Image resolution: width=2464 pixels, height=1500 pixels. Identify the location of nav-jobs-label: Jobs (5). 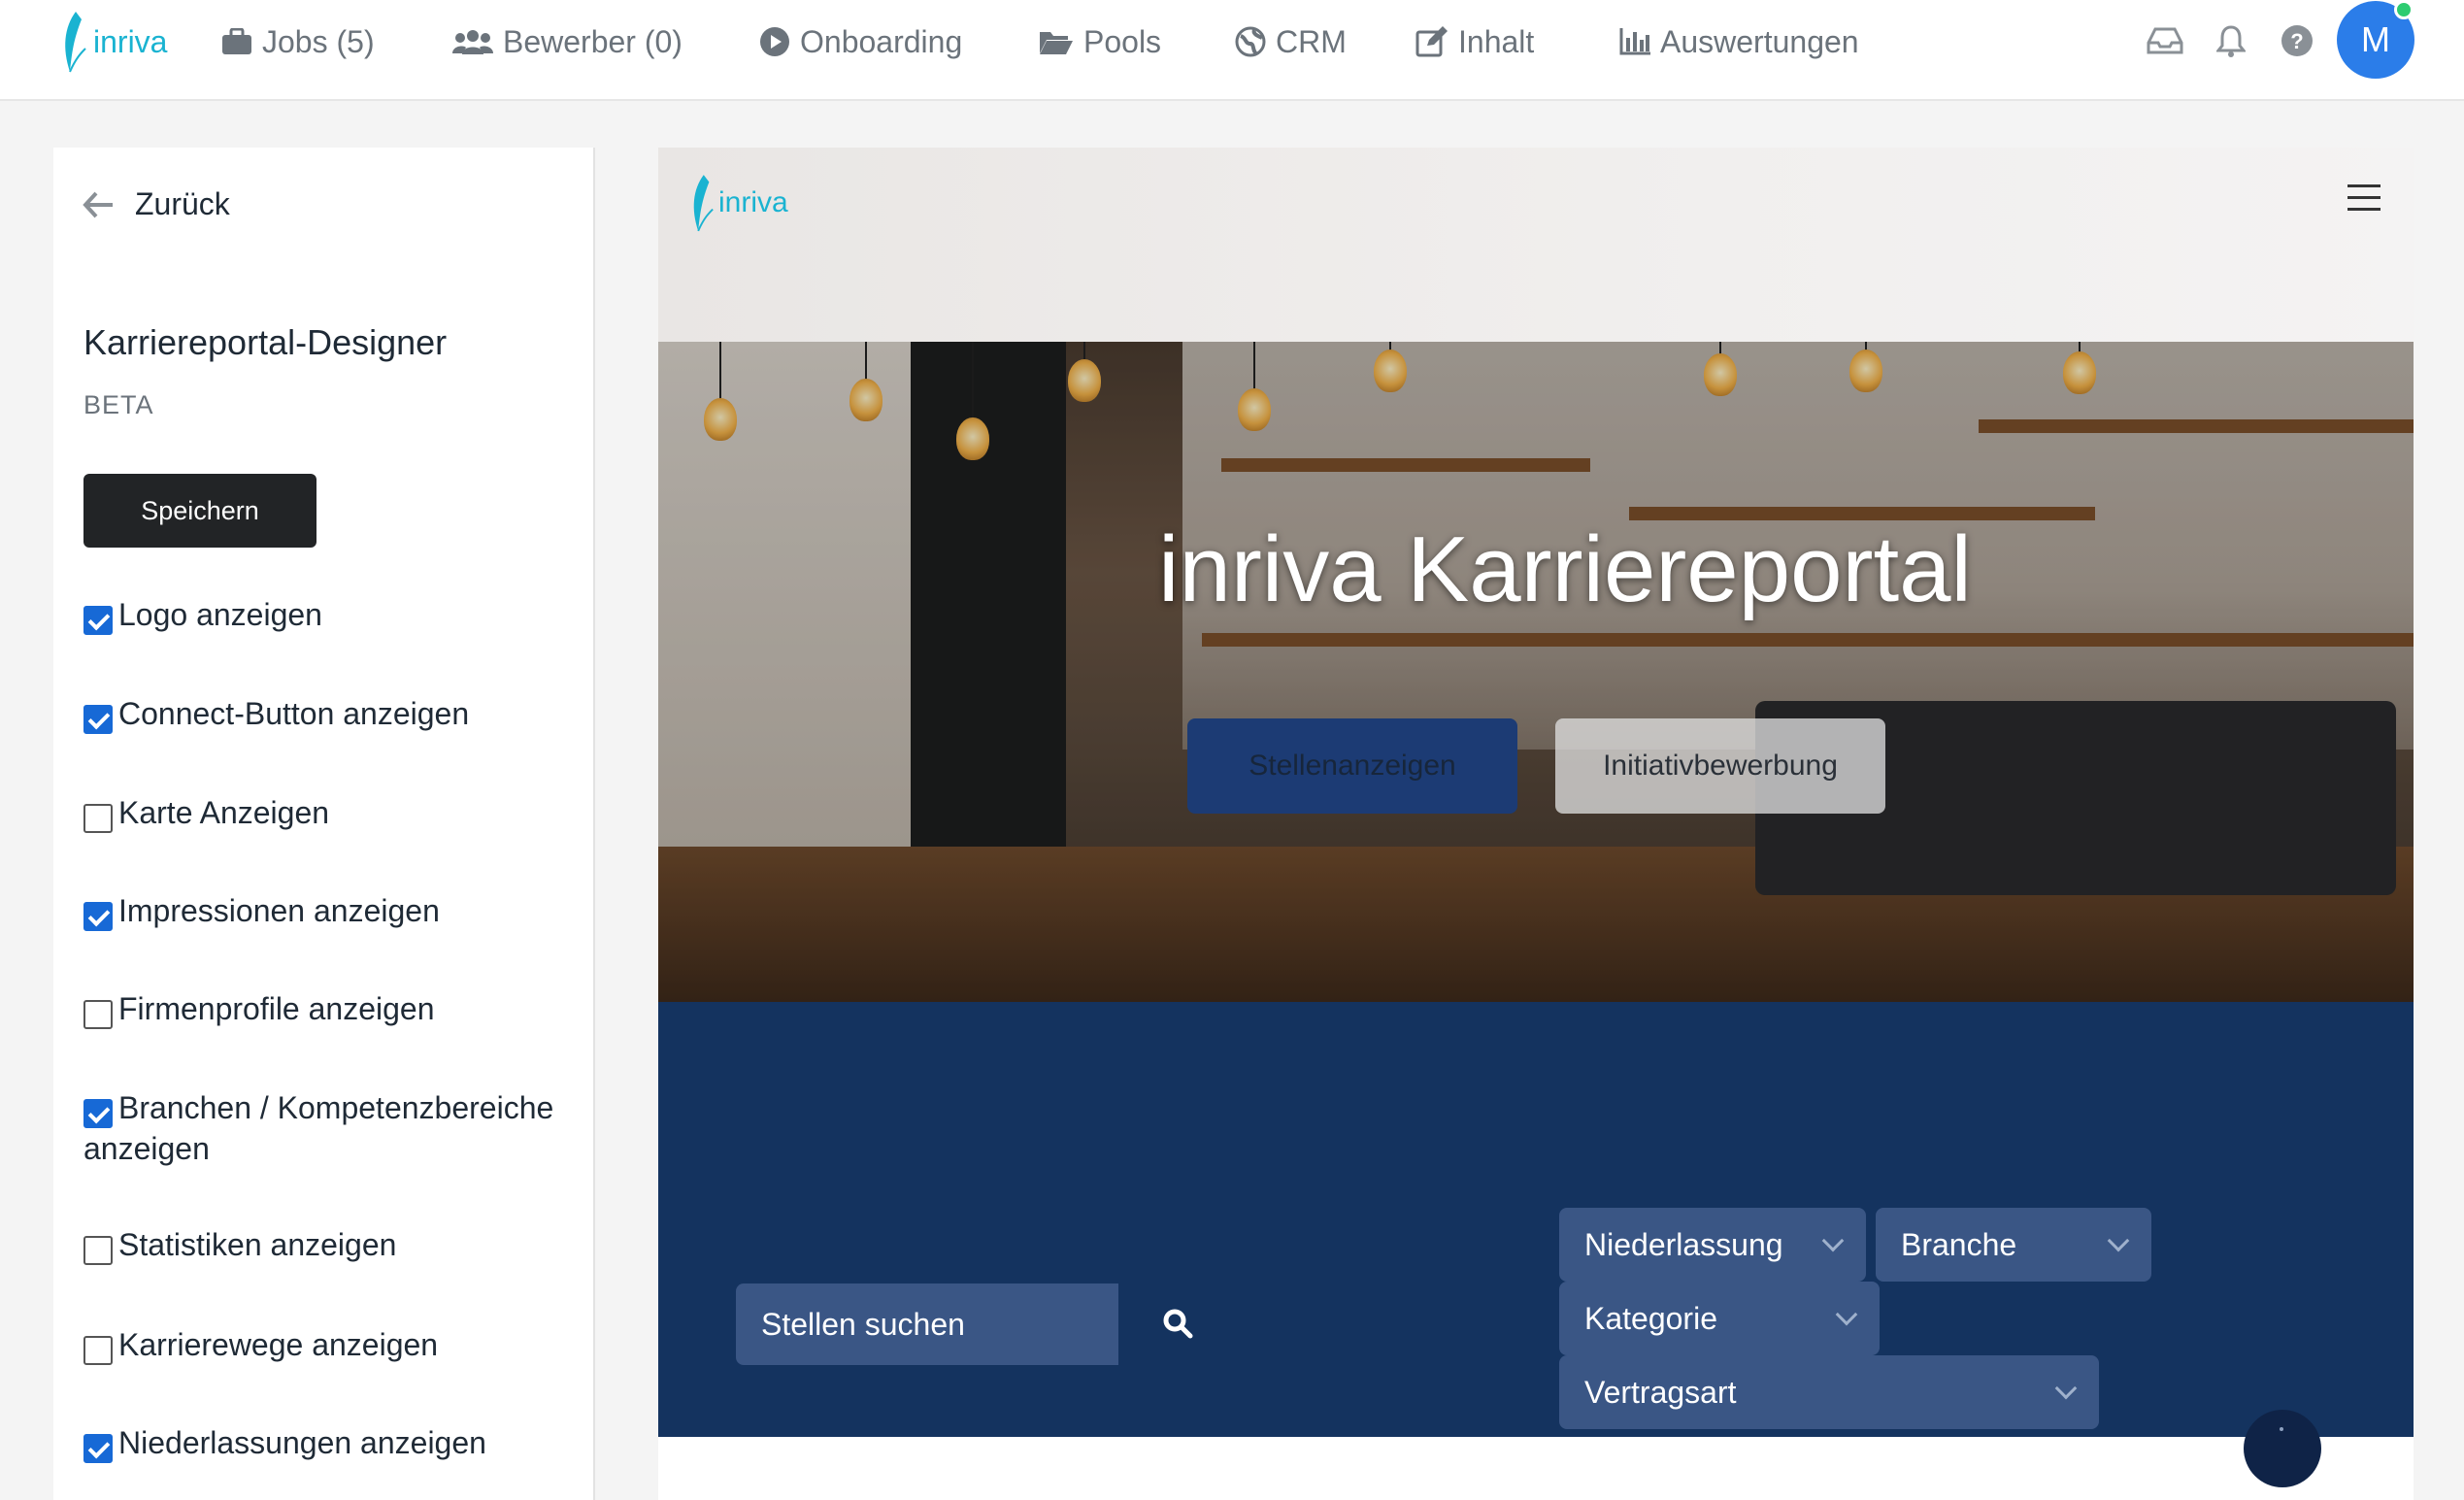
(318, 41).